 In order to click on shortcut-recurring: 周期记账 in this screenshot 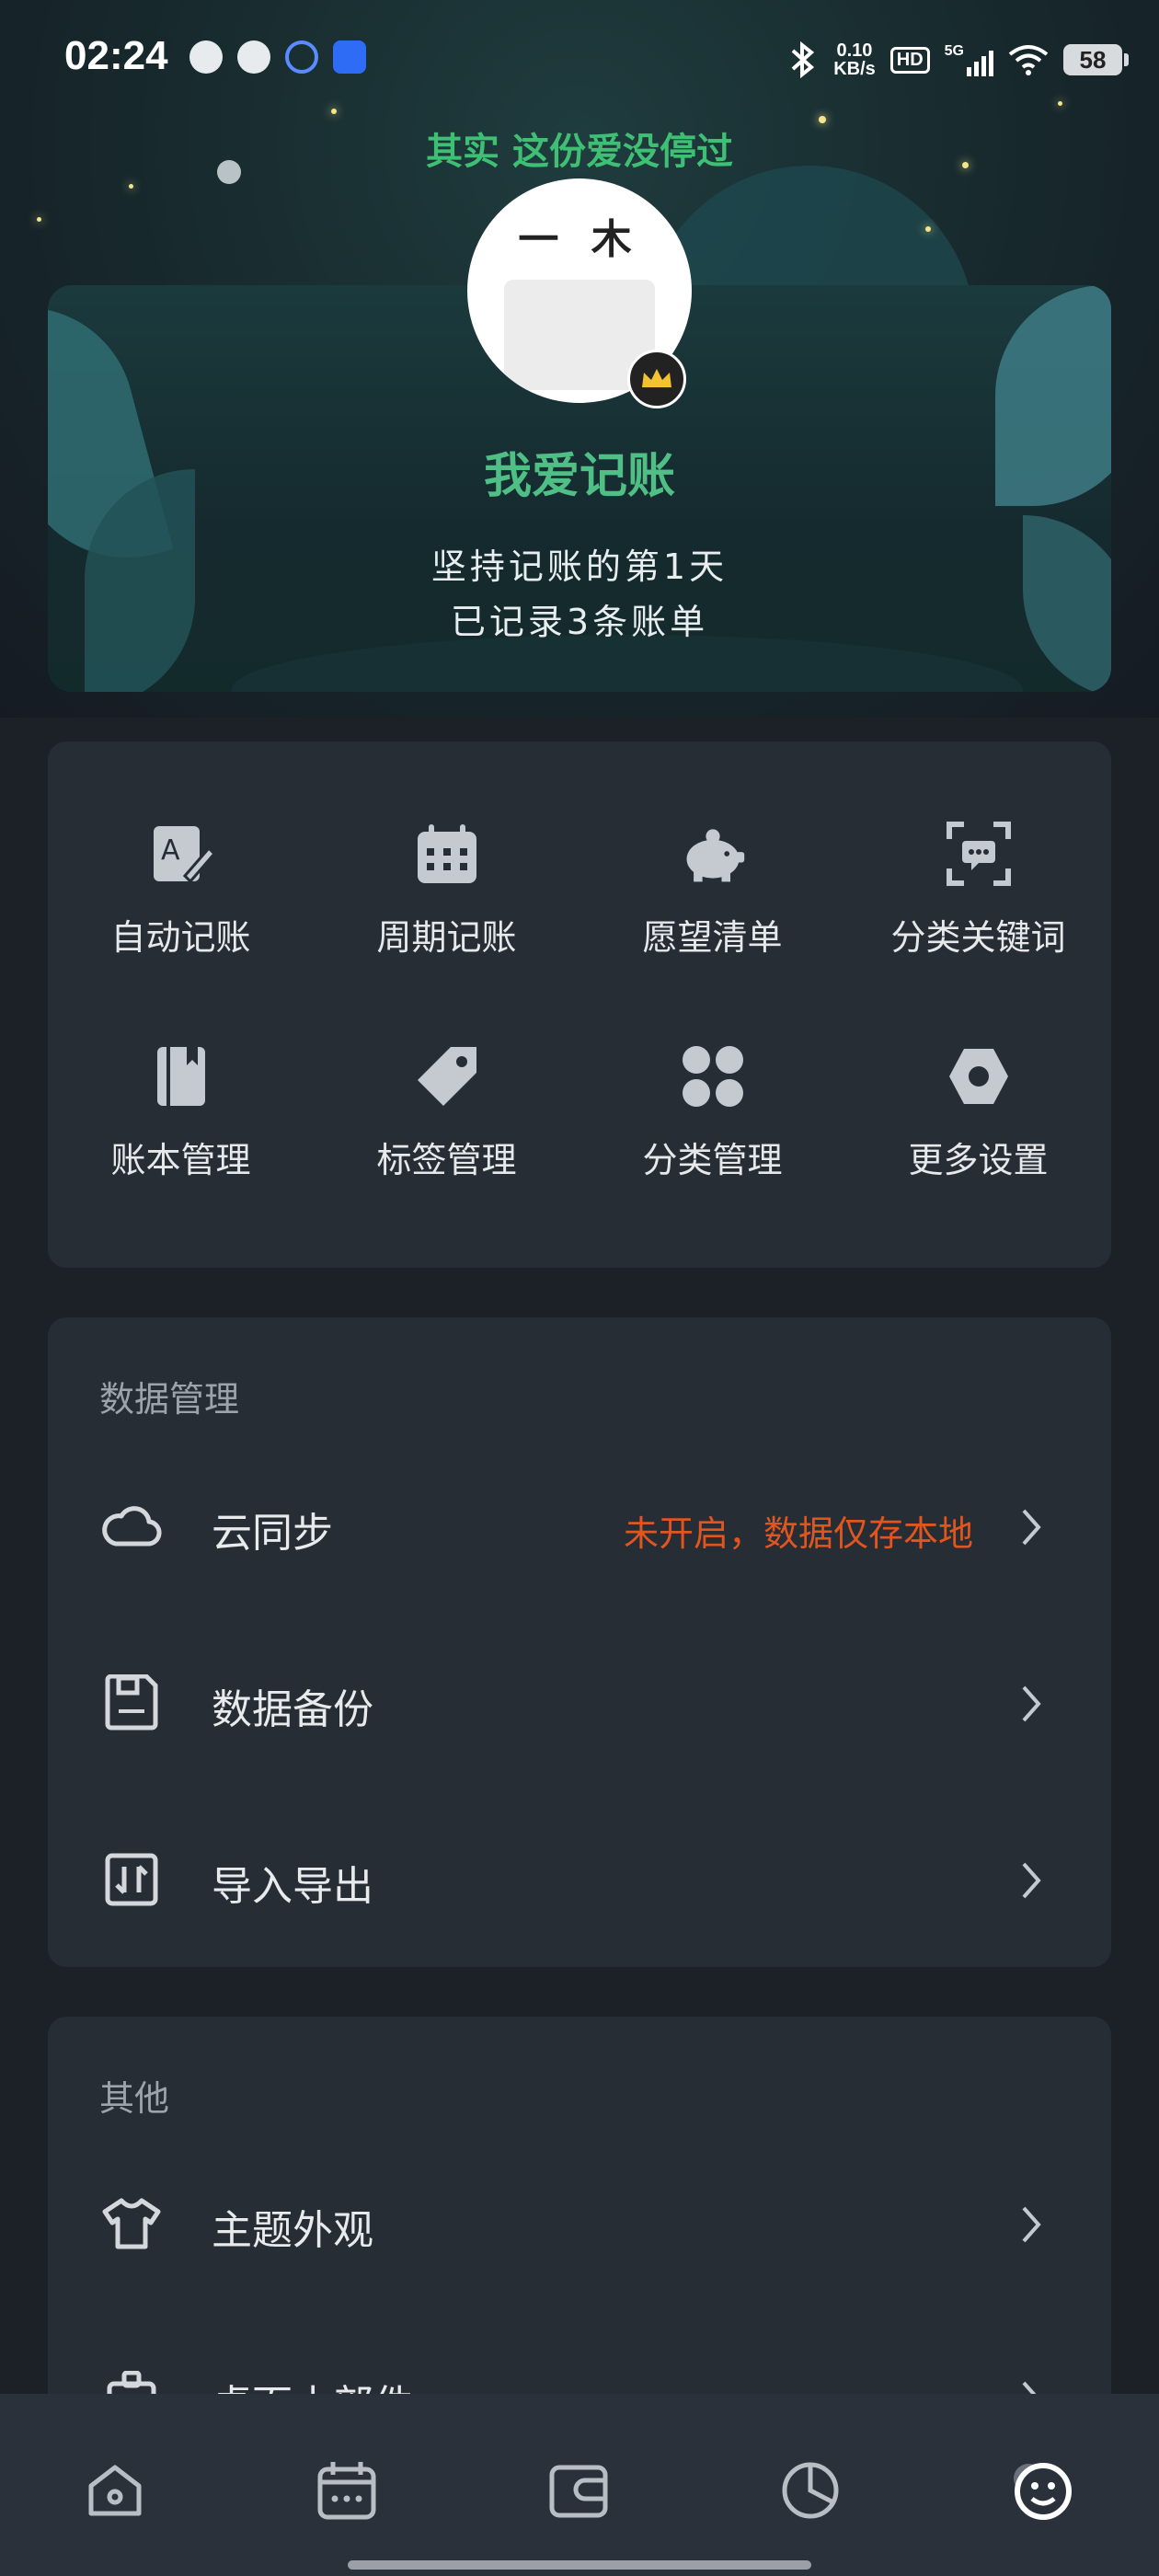, I will do `click(447, 889)`.